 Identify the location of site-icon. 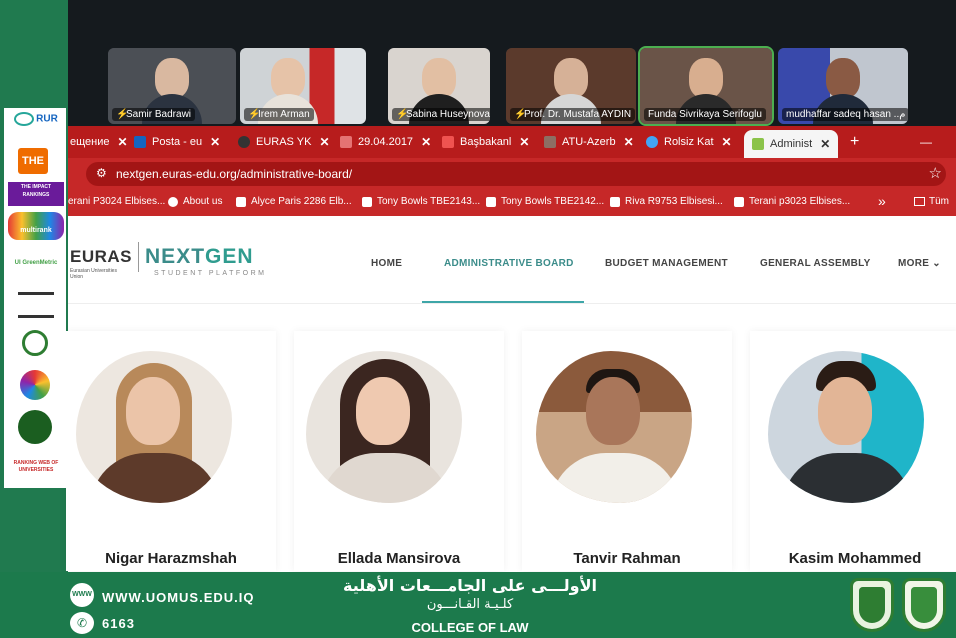
(758, 144).